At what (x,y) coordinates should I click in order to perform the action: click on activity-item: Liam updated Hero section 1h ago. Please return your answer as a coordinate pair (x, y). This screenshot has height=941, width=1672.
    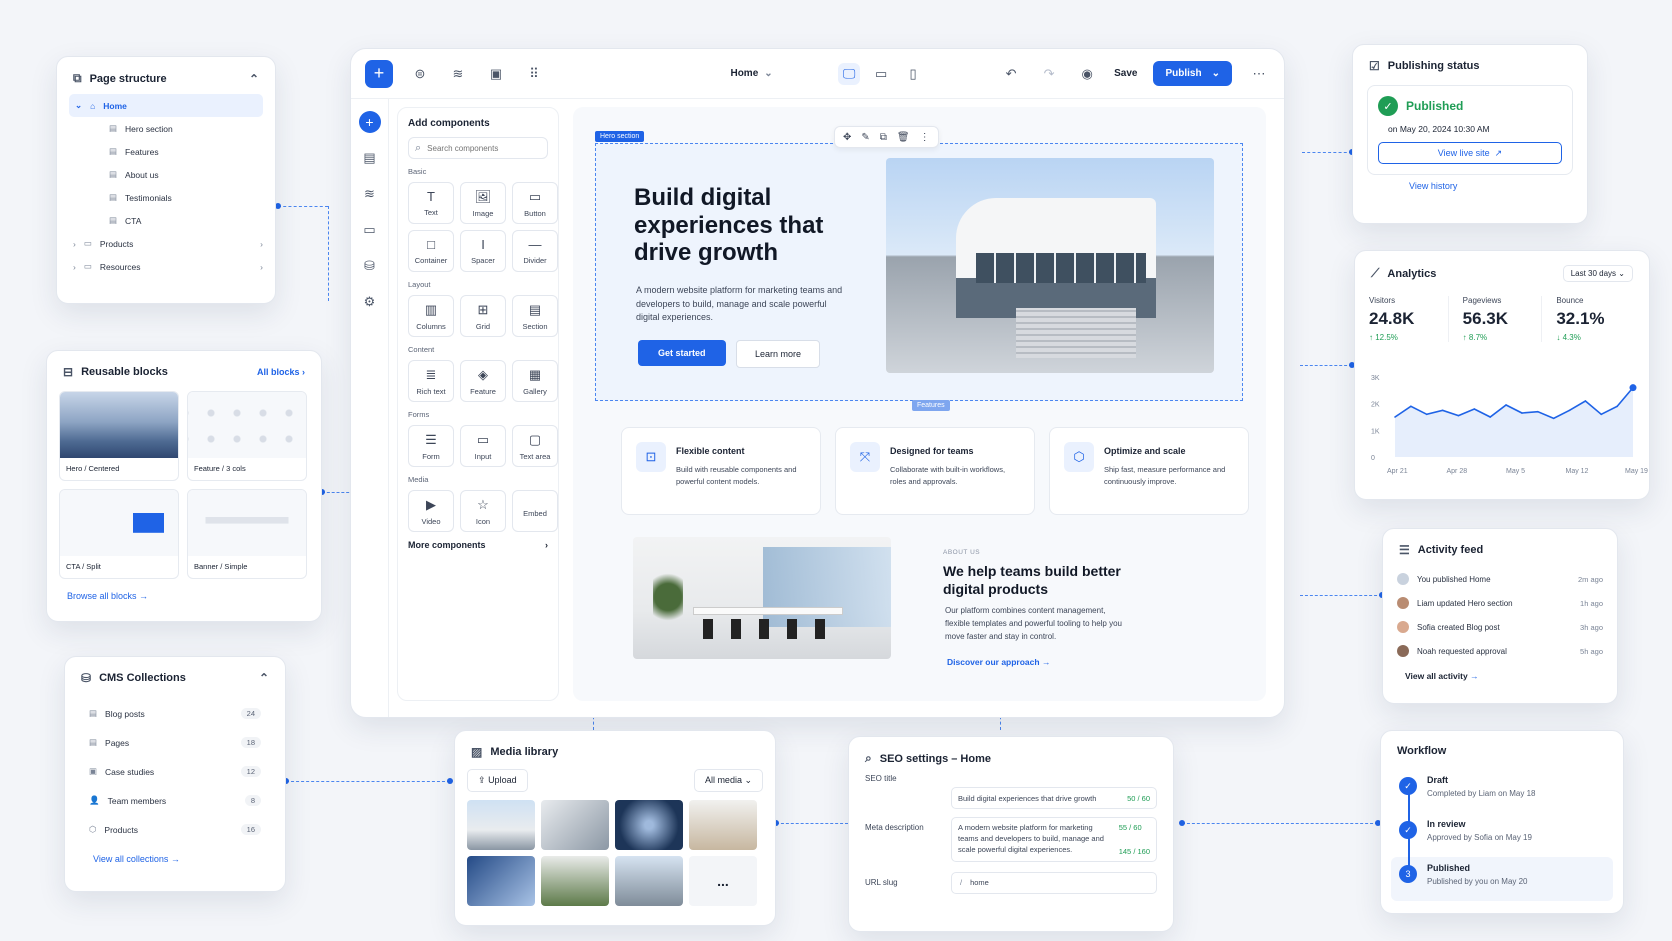
    Looking at the image, I should click on (1500, 603).